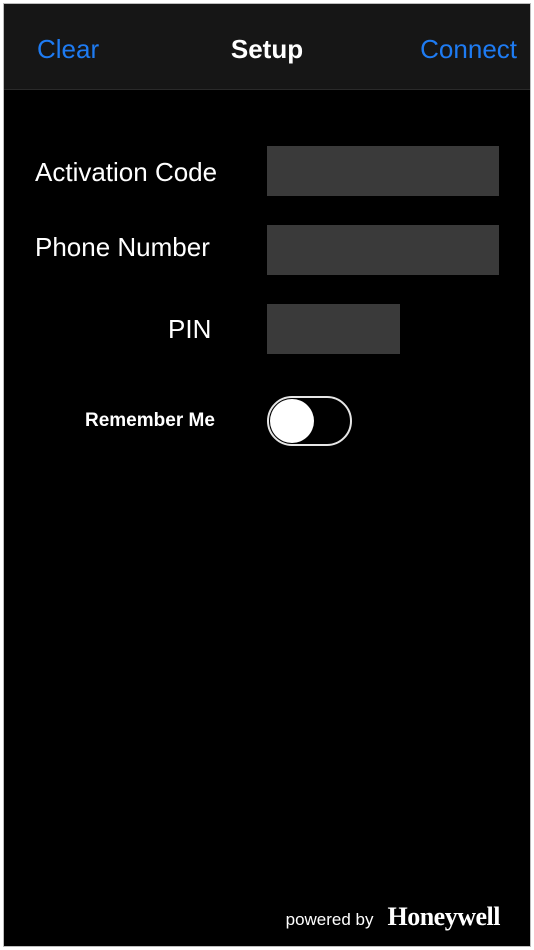 The width and height of the screenshot is (534, 950). I want to click on honeywell-logo: Honeywell, so click(444, 916).